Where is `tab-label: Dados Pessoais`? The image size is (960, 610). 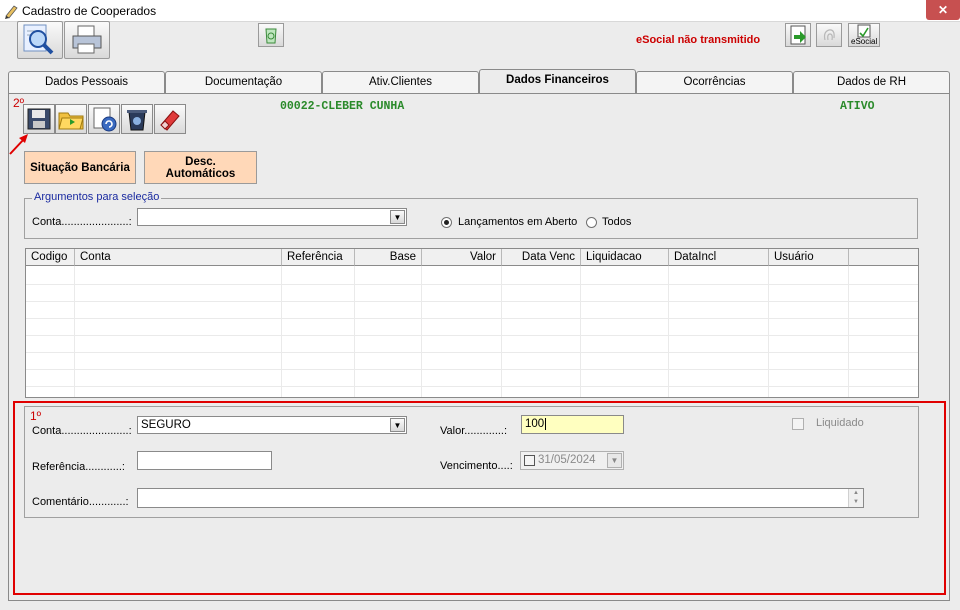 tab-label: Dados Pessoais is located at coordinates (86, 82).